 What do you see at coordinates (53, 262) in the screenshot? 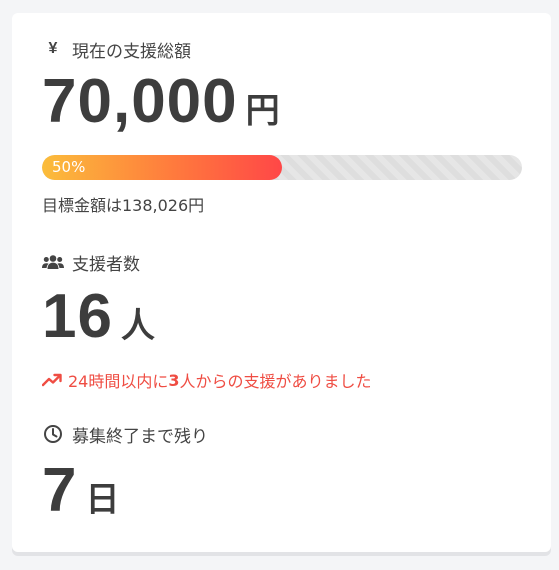
I see `users-icon` at bounding box center [53, 262].